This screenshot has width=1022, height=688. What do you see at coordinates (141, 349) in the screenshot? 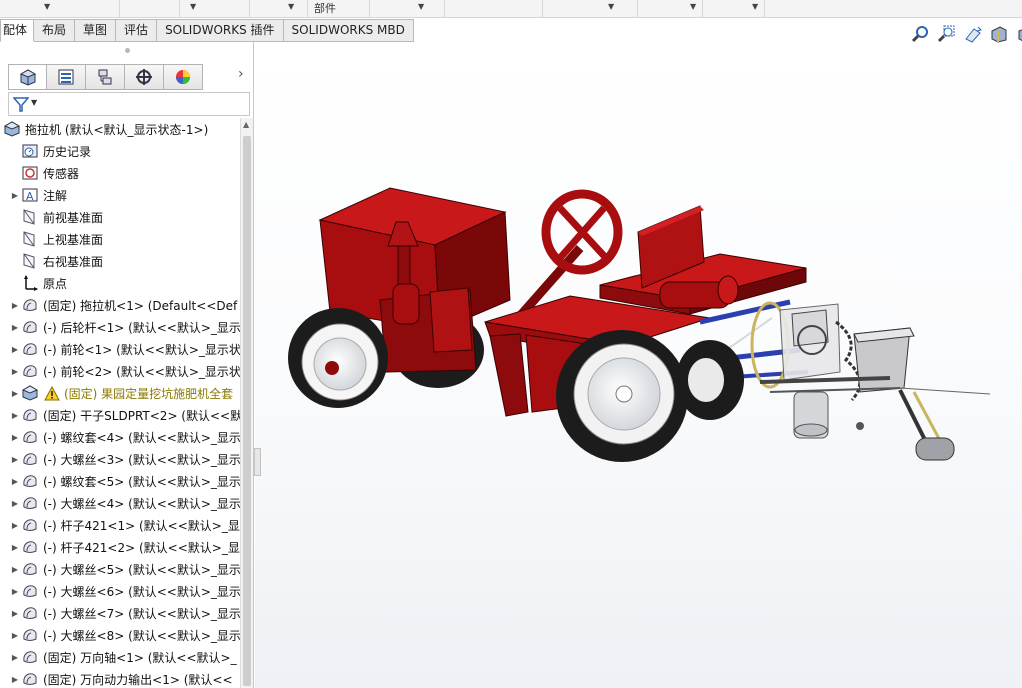
I see `tree-item-label: (-) 前轮<1> (默认<<默认>_显示状` at bounding box center [141, 349].